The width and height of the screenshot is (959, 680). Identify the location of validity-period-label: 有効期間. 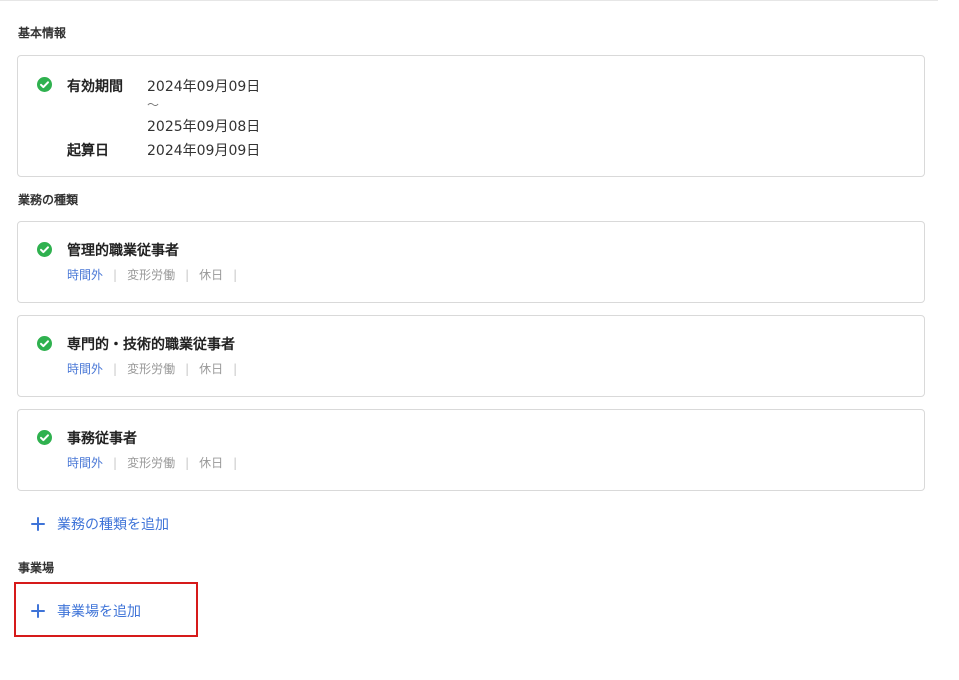
(95, 87).